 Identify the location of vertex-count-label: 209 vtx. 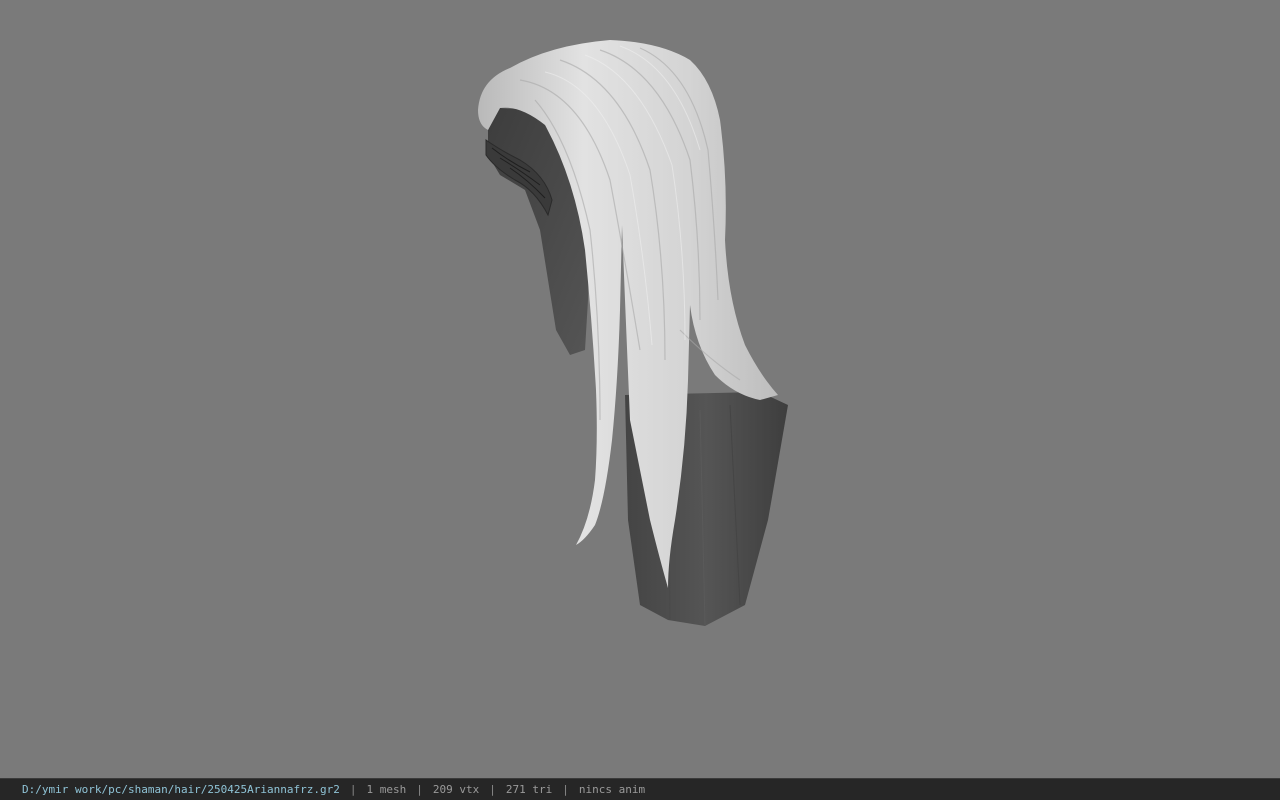
(456, 789).